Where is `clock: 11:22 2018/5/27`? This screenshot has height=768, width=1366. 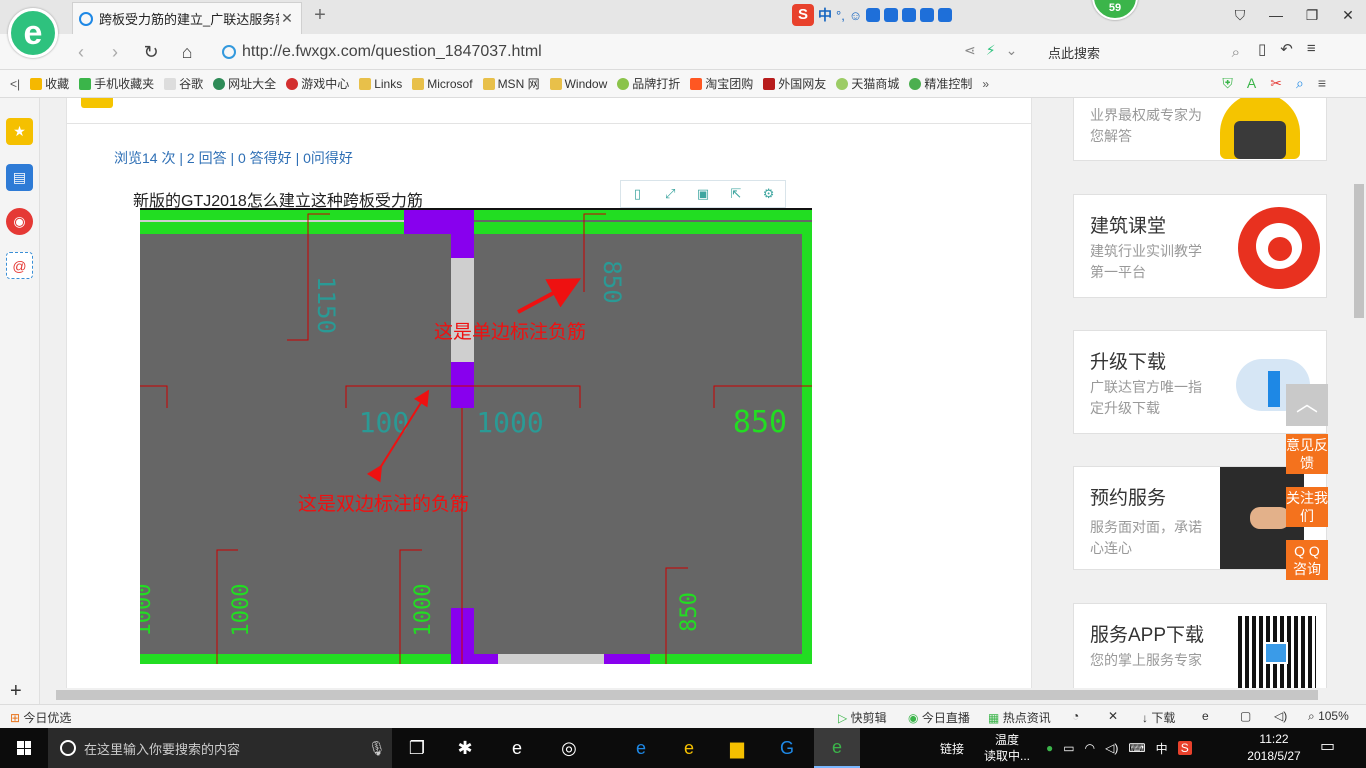 clock: 11:22 2018/5/27 is located at coordinates (1274, 748).